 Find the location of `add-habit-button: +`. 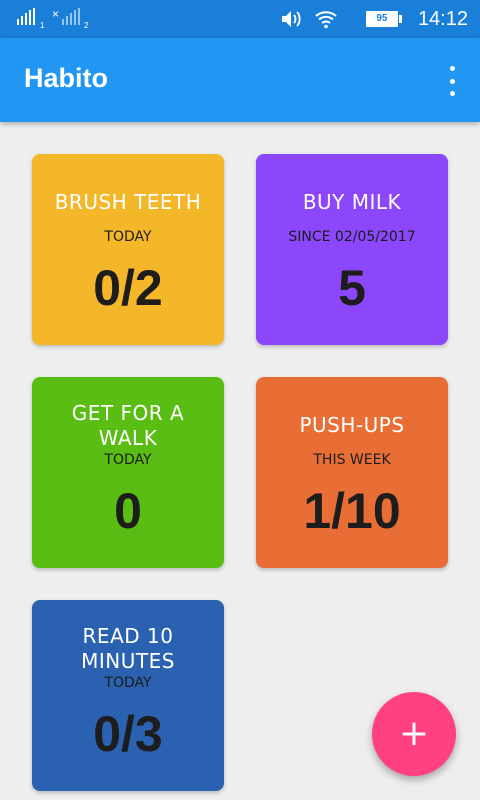

add-habit-button: + is located at coordinates (414, 734).